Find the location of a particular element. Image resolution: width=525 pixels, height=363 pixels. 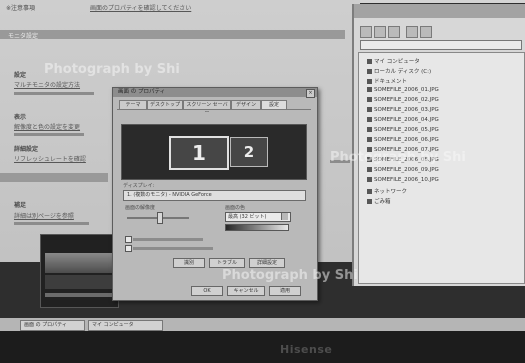

extend-desktop-checkbox is located at coordinates (128, 248).